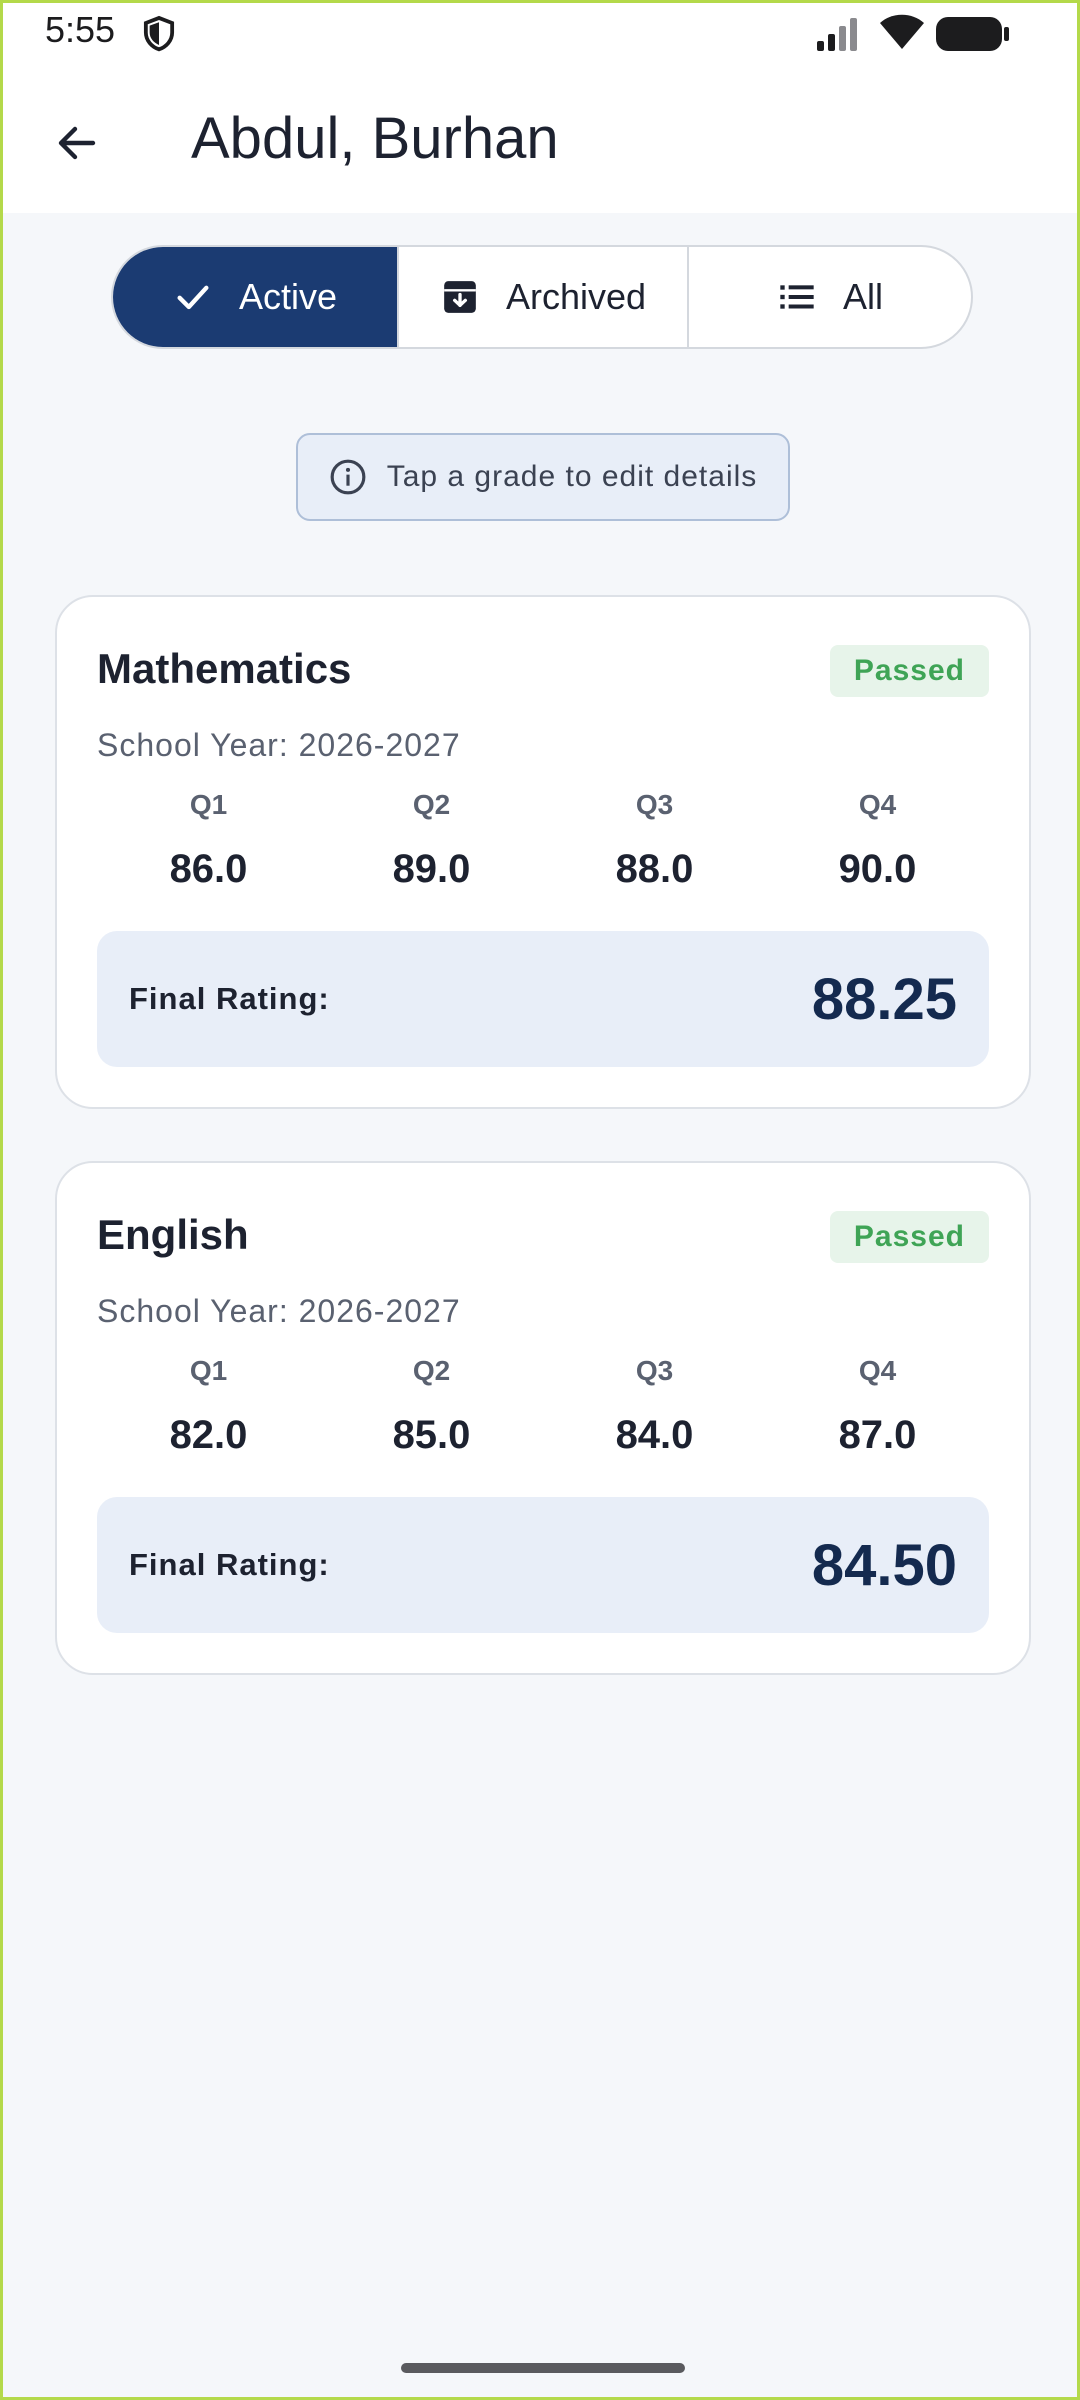 The width and height of the screenshot is (1080, 2400). What do you see at coordinates (576, 296) in the screenshot?
I see `tab-archived-label: Archived` at bounding box center [576, 296].